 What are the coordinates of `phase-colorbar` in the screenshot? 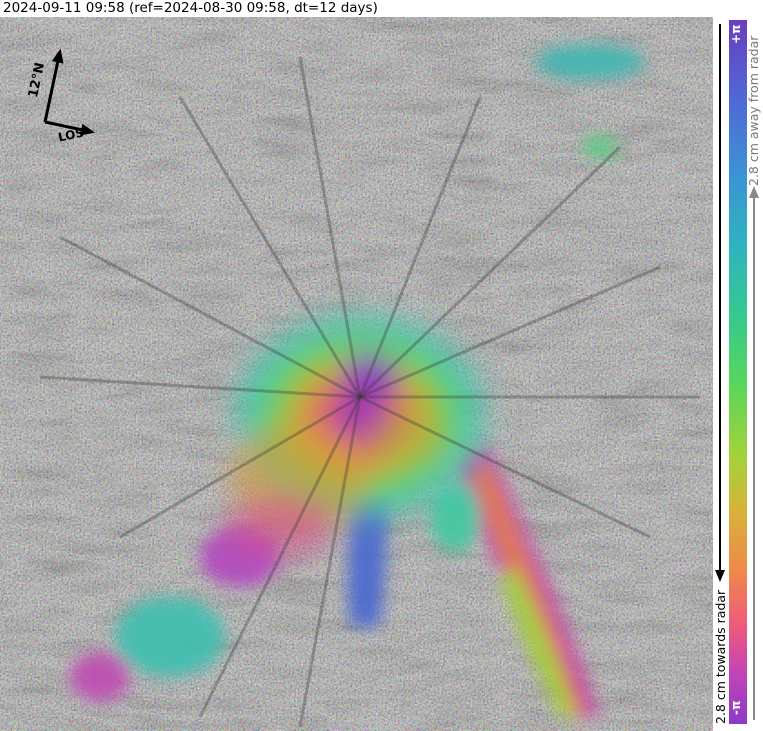 It's located at (738, 372).